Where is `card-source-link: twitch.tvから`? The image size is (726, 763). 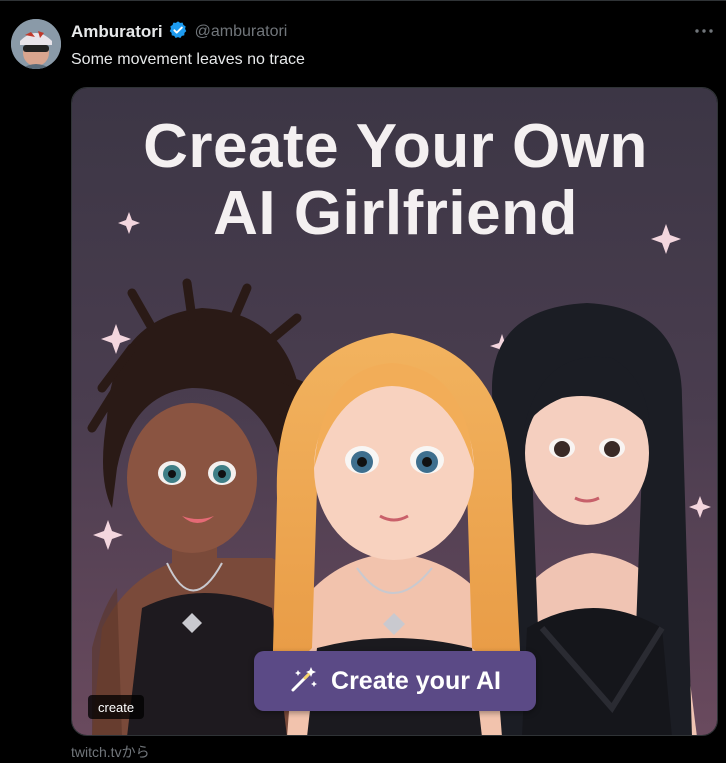
card-source-link: twitch.tvから is located at coordinates (110, 752).